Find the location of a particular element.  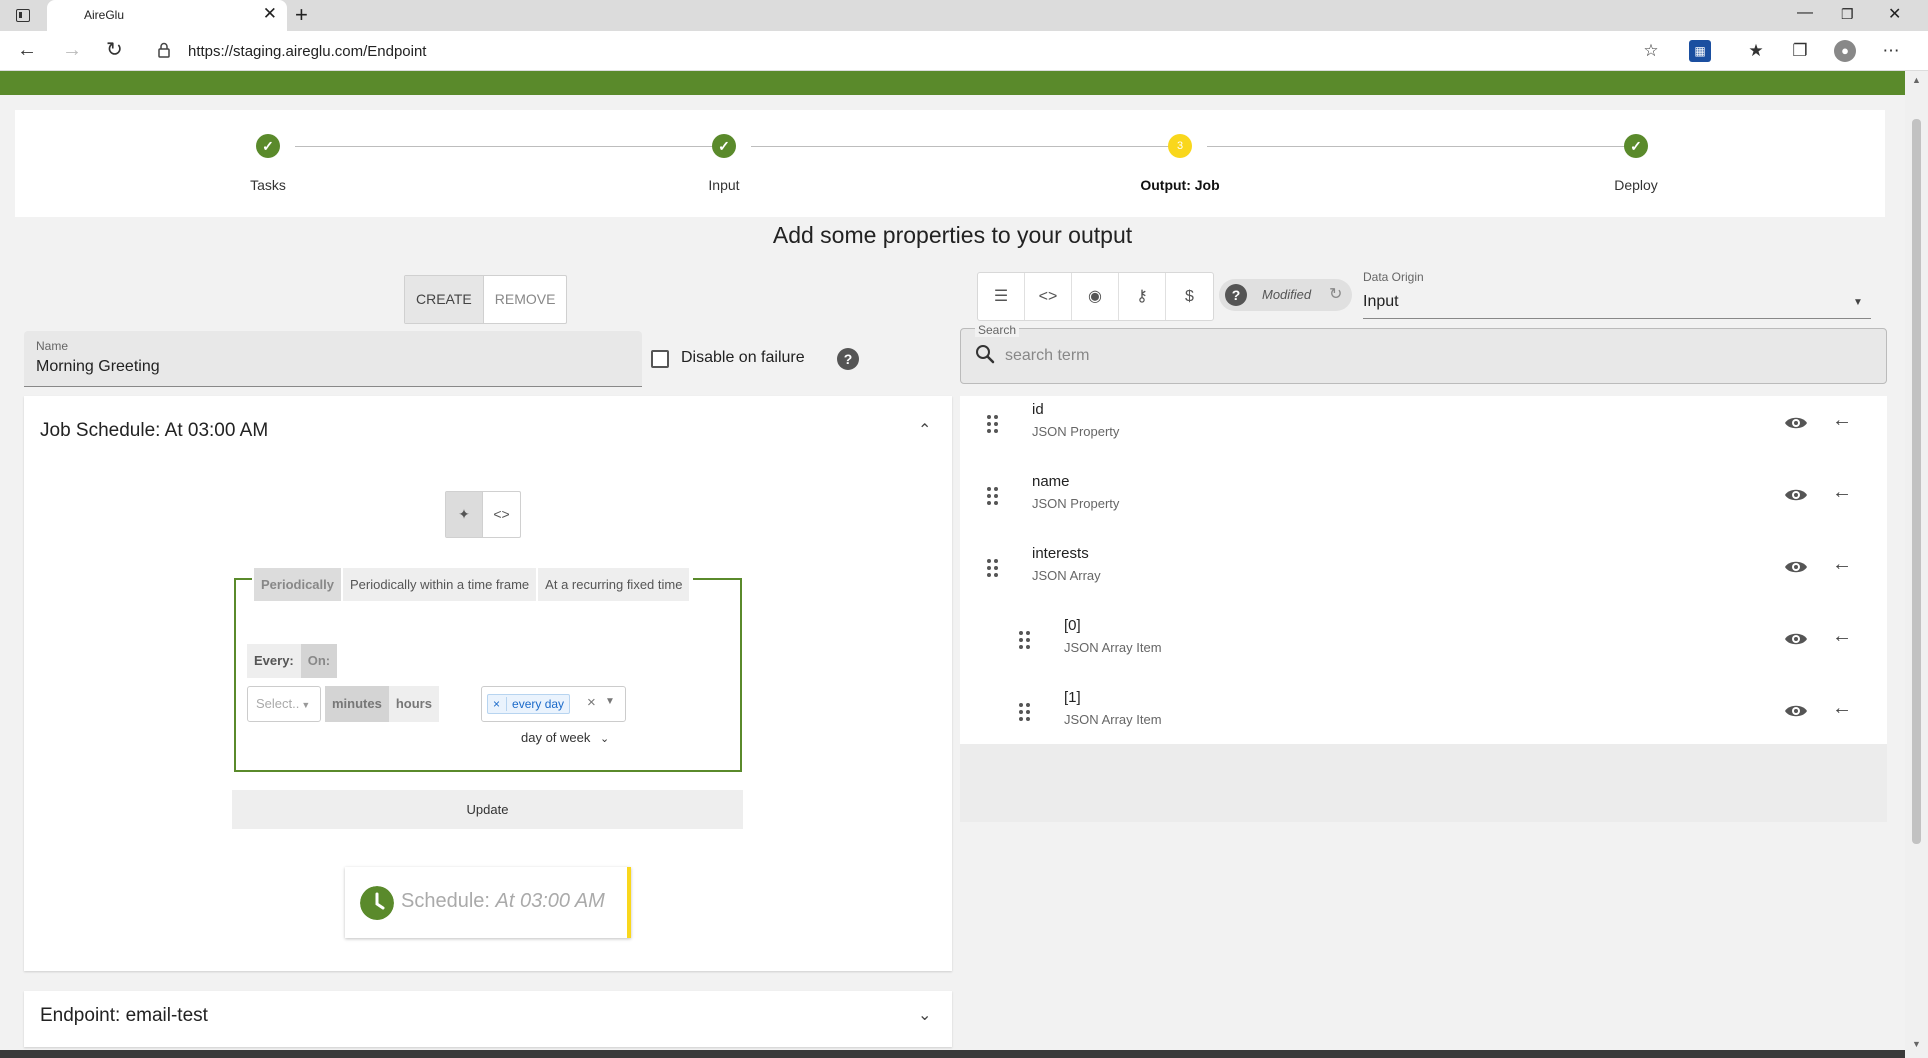

update-button: Update is located at coordinates (487, 809).